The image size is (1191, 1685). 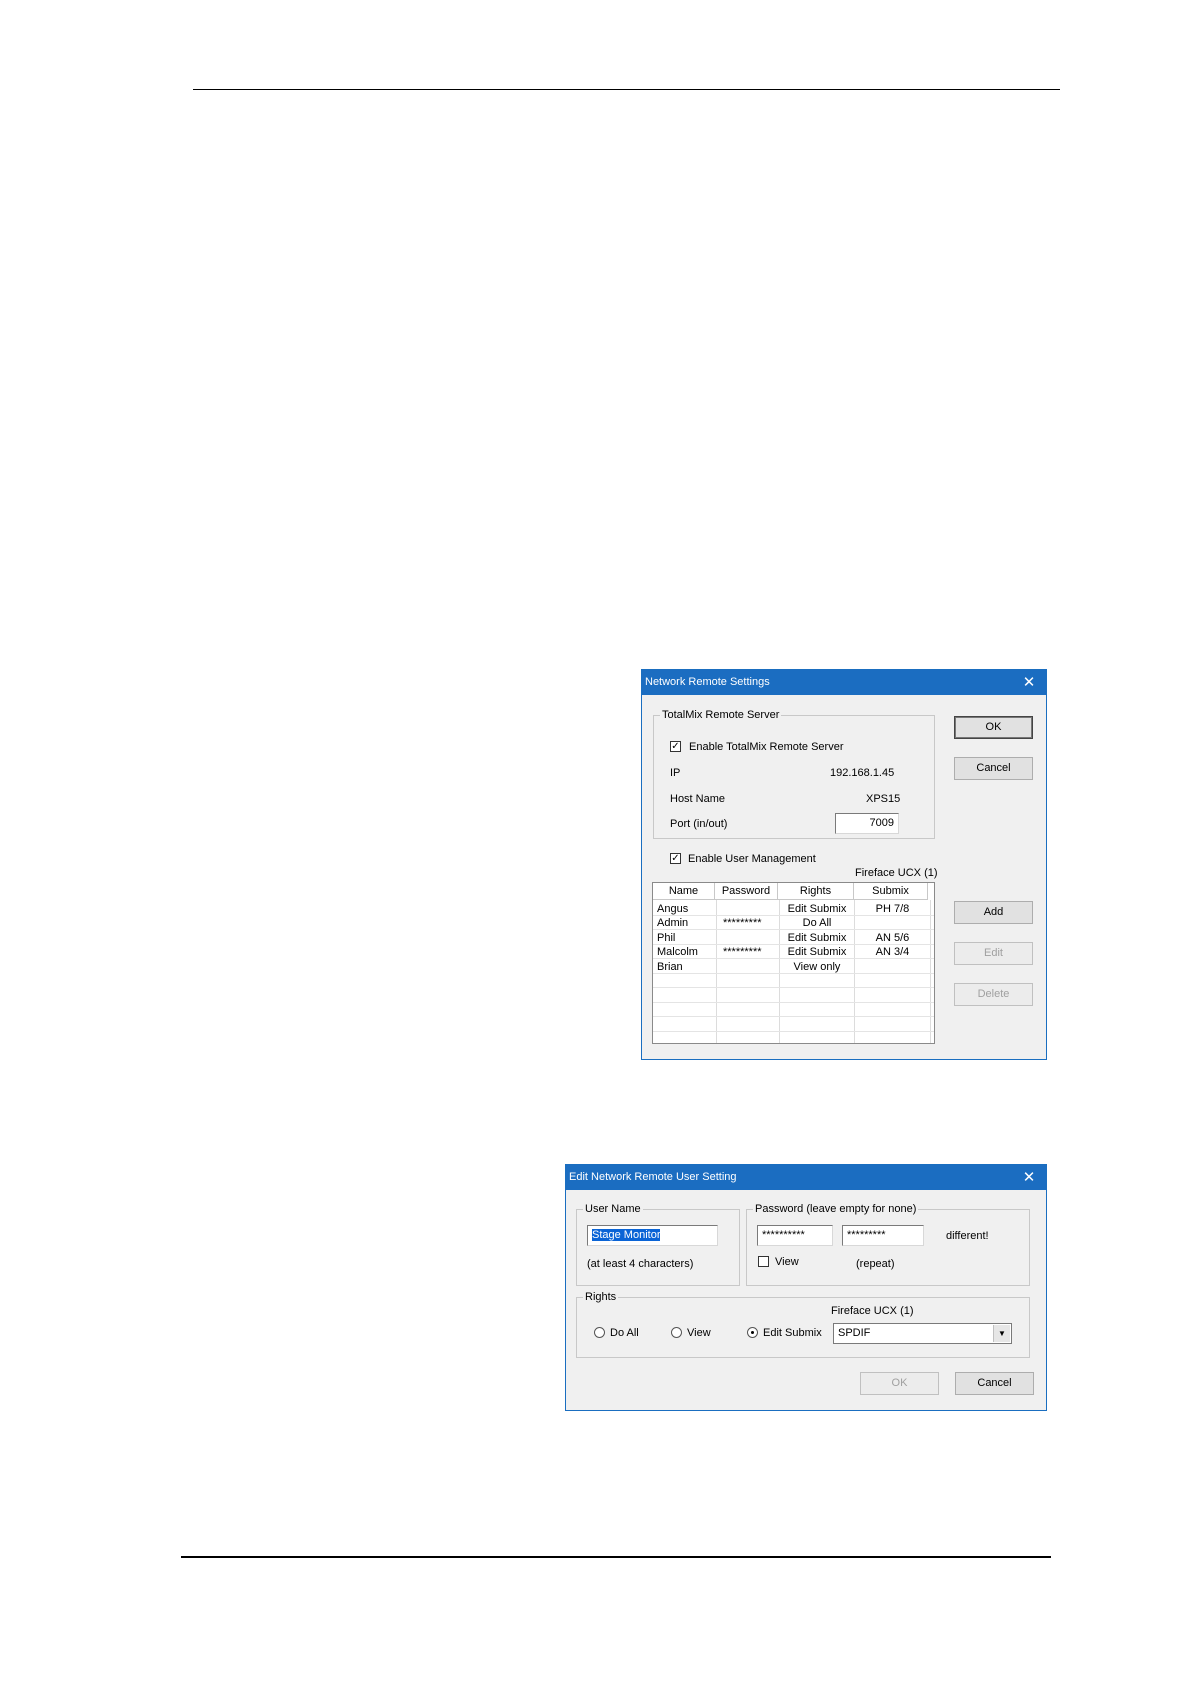 I want to click on column-header-password: Password, so click(x=746, y=891).